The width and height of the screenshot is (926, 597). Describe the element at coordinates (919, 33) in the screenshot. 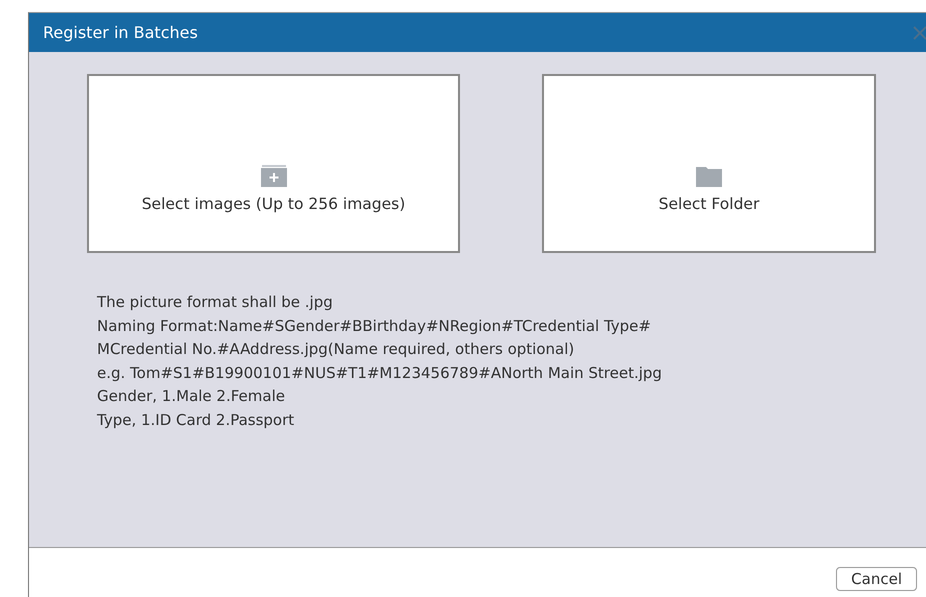

I see `close-icon` at that location.